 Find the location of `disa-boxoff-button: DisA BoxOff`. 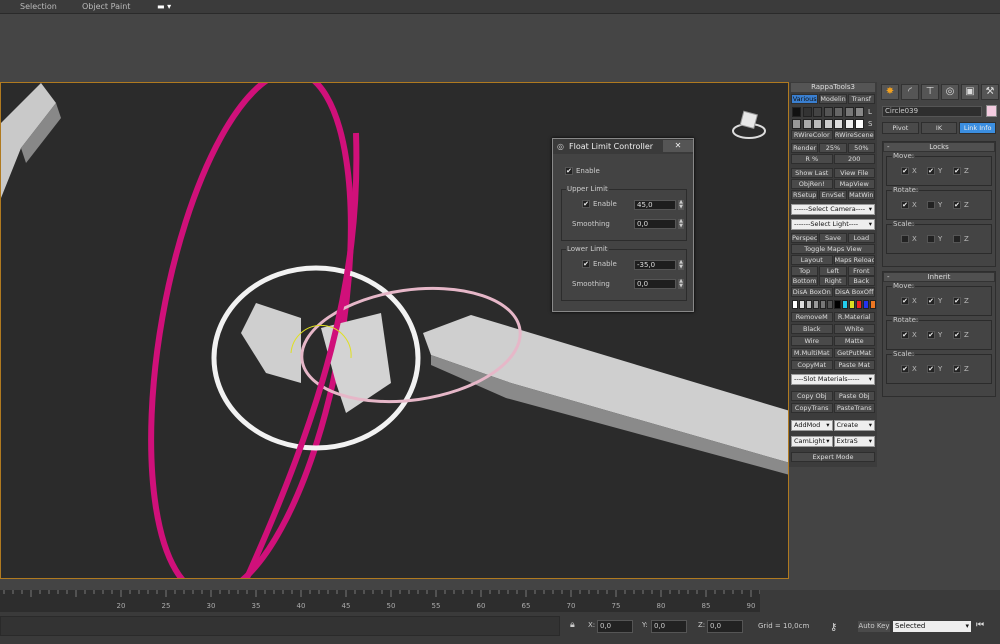

disa-boxoff-button: DisA BoxOff is located at coordinates (854, 292).